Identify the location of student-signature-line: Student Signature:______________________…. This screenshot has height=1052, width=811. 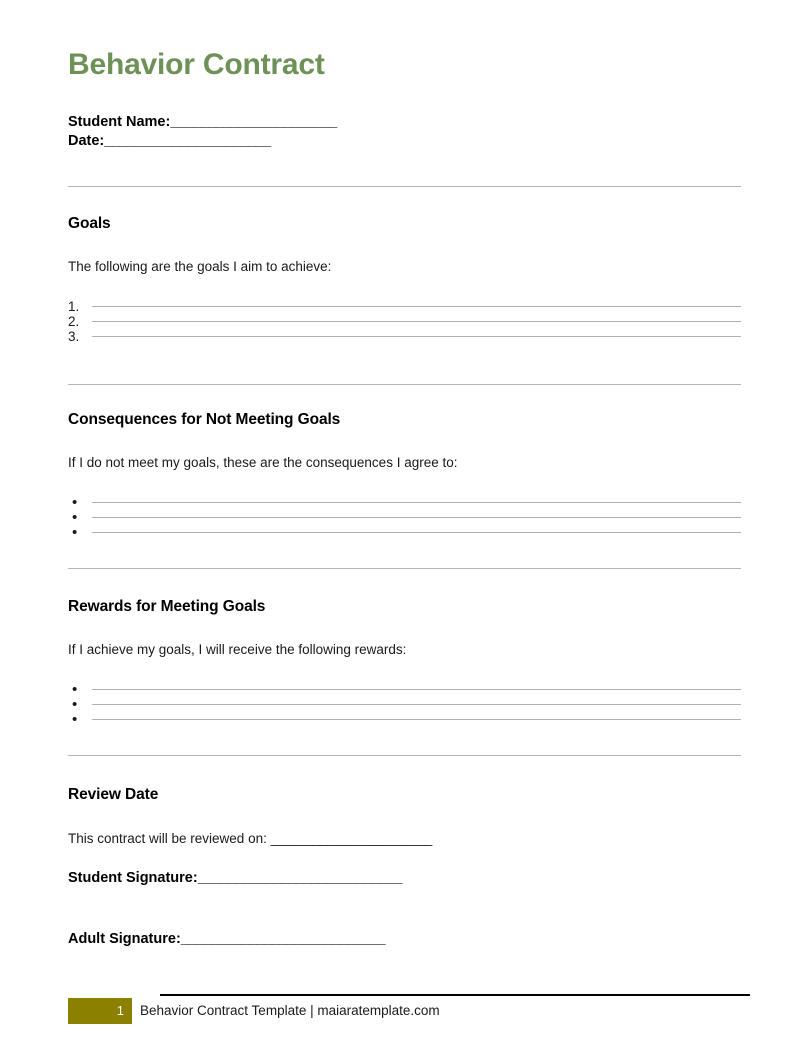
(250, 878).